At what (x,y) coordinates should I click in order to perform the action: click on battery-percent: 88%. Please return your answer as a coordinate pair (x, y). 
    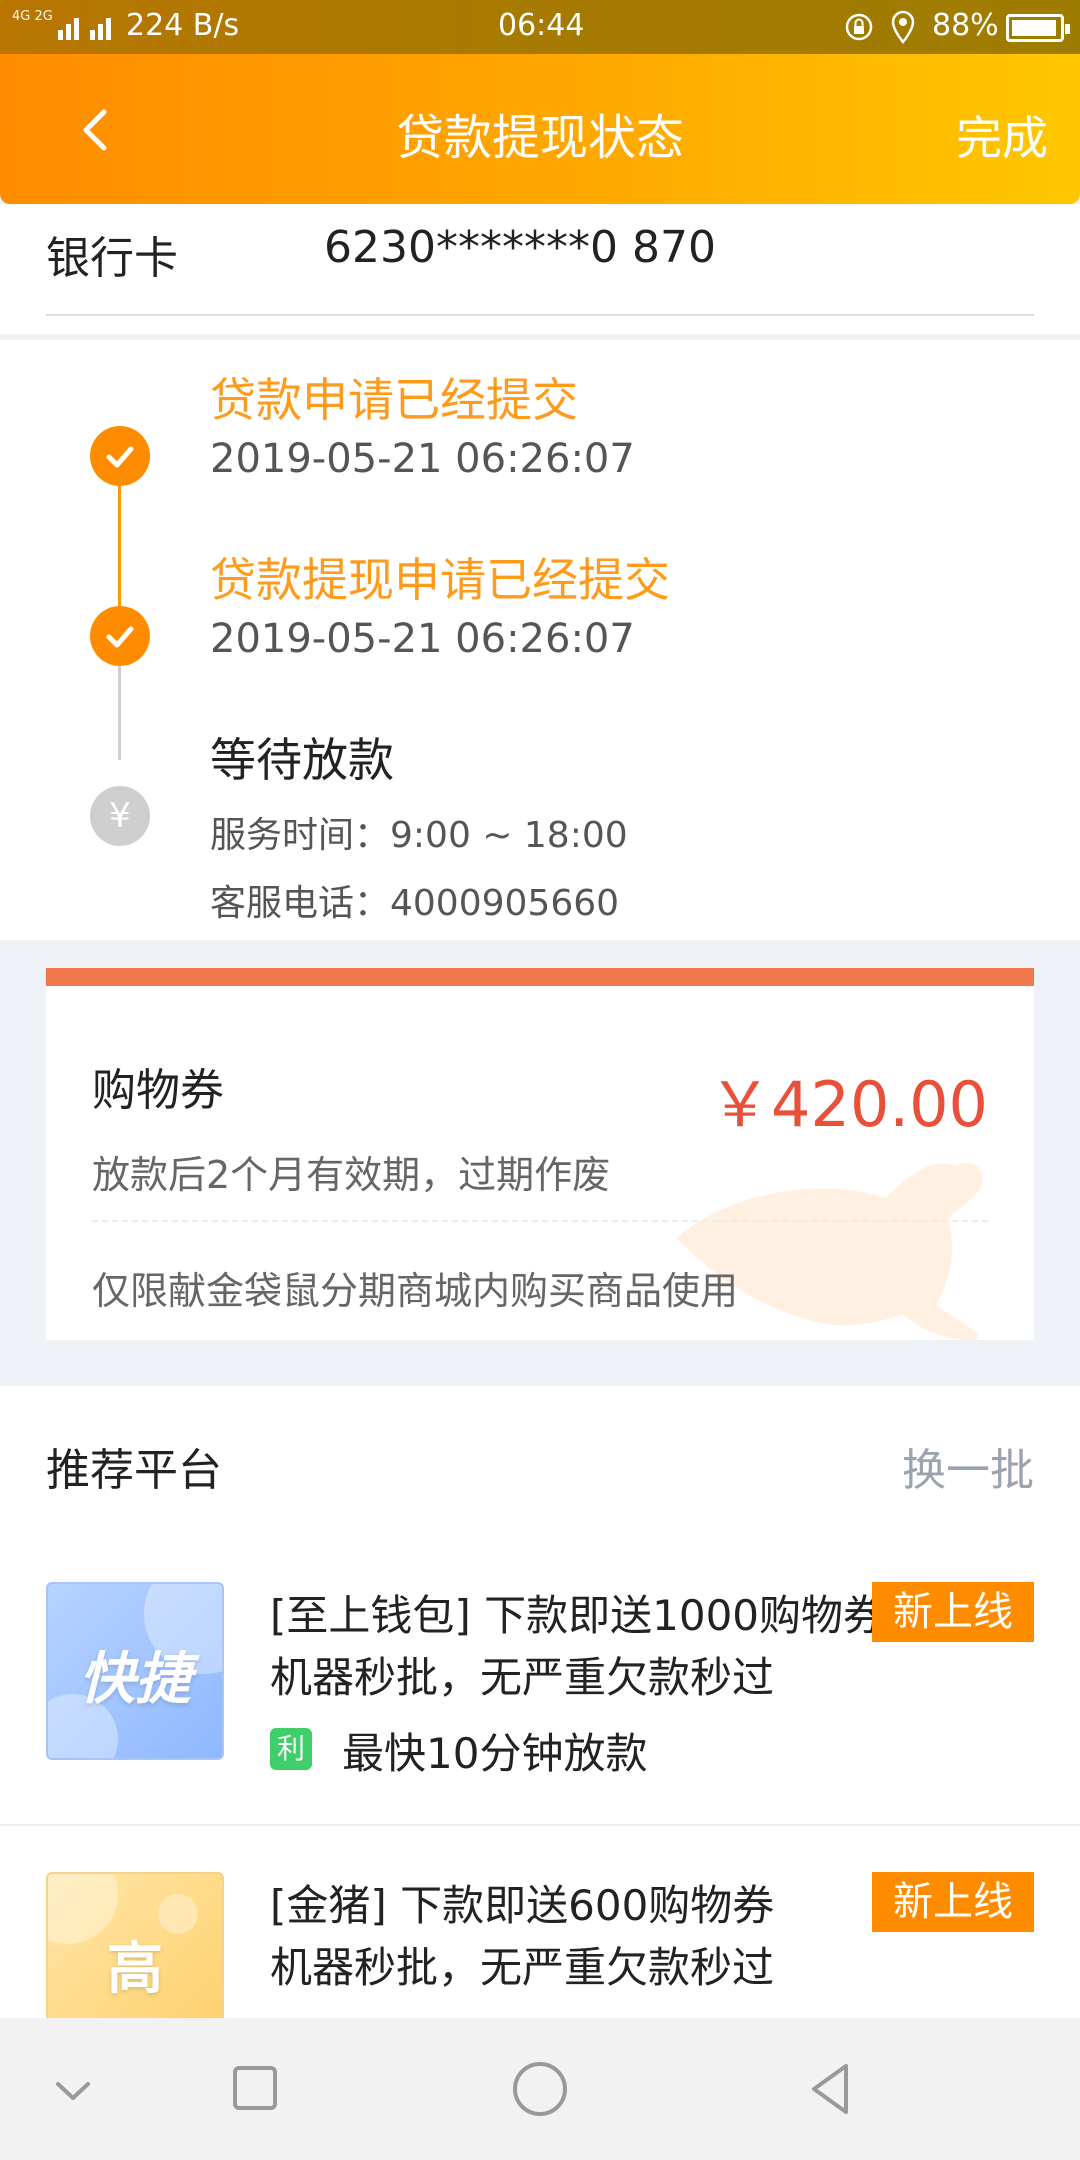
    Looking at the image, I should click on (965, 25).